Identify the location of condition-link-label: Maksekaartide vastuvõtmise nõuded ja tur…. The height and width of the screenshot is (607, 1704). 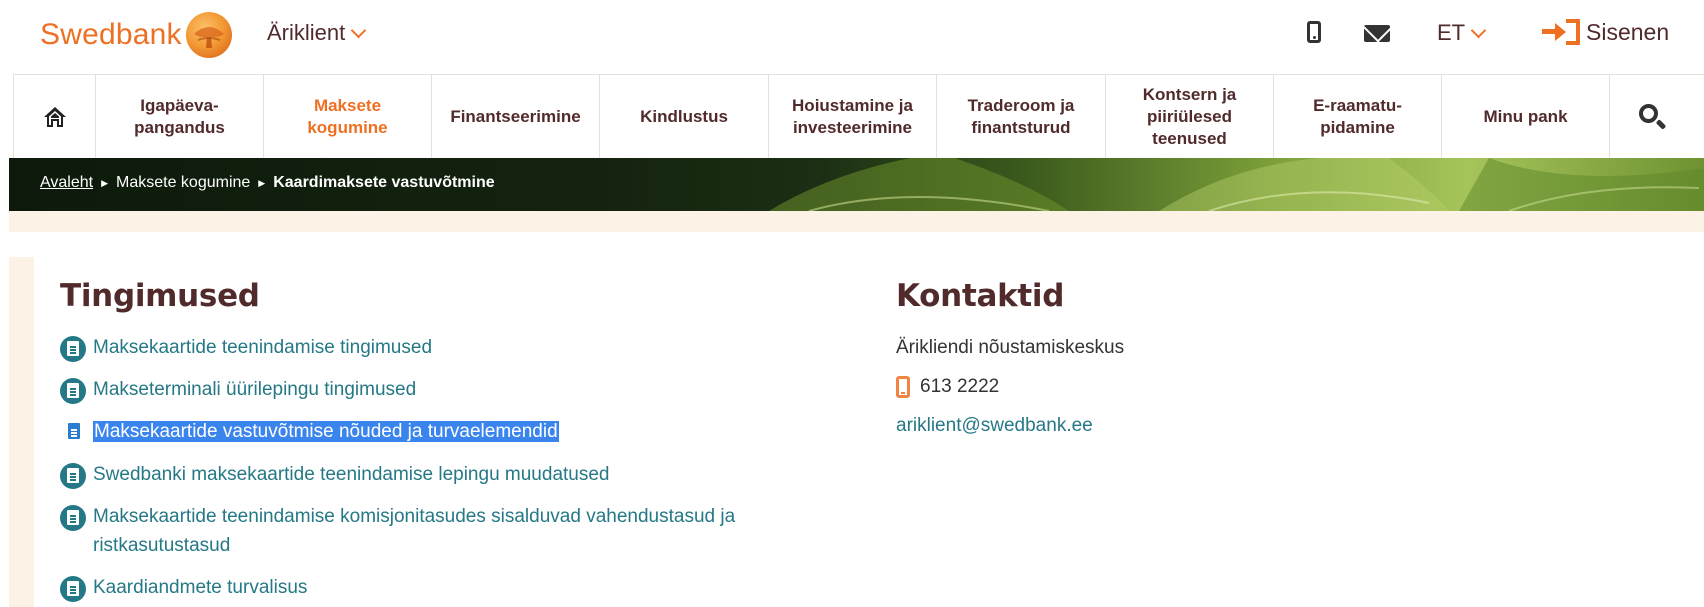
(326, 431).